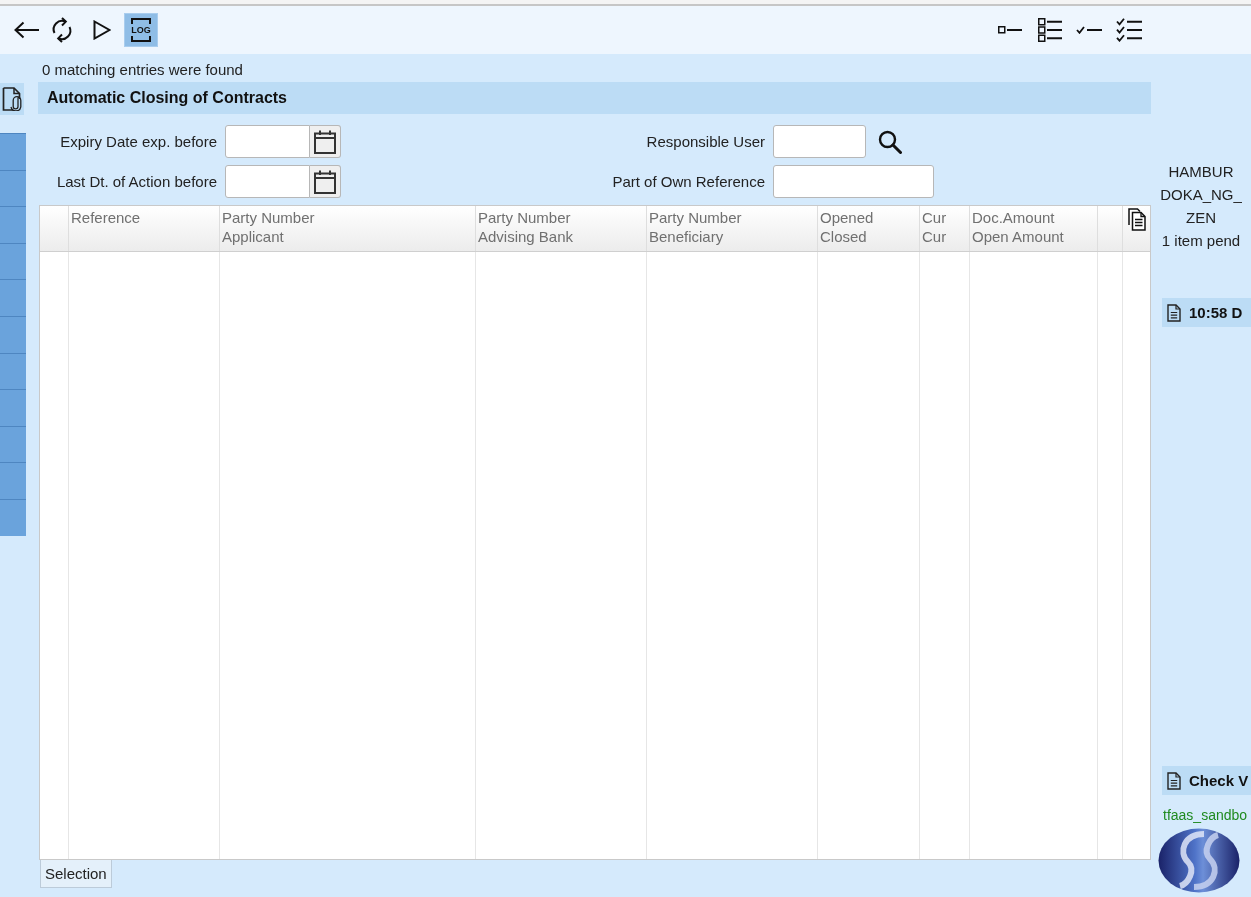 The height and width of the screenshot is (897, 1251). What do you see at coordinates (76, 874) in the screenshot?
I see `tab: Selection` at bounding box center [76, 874].